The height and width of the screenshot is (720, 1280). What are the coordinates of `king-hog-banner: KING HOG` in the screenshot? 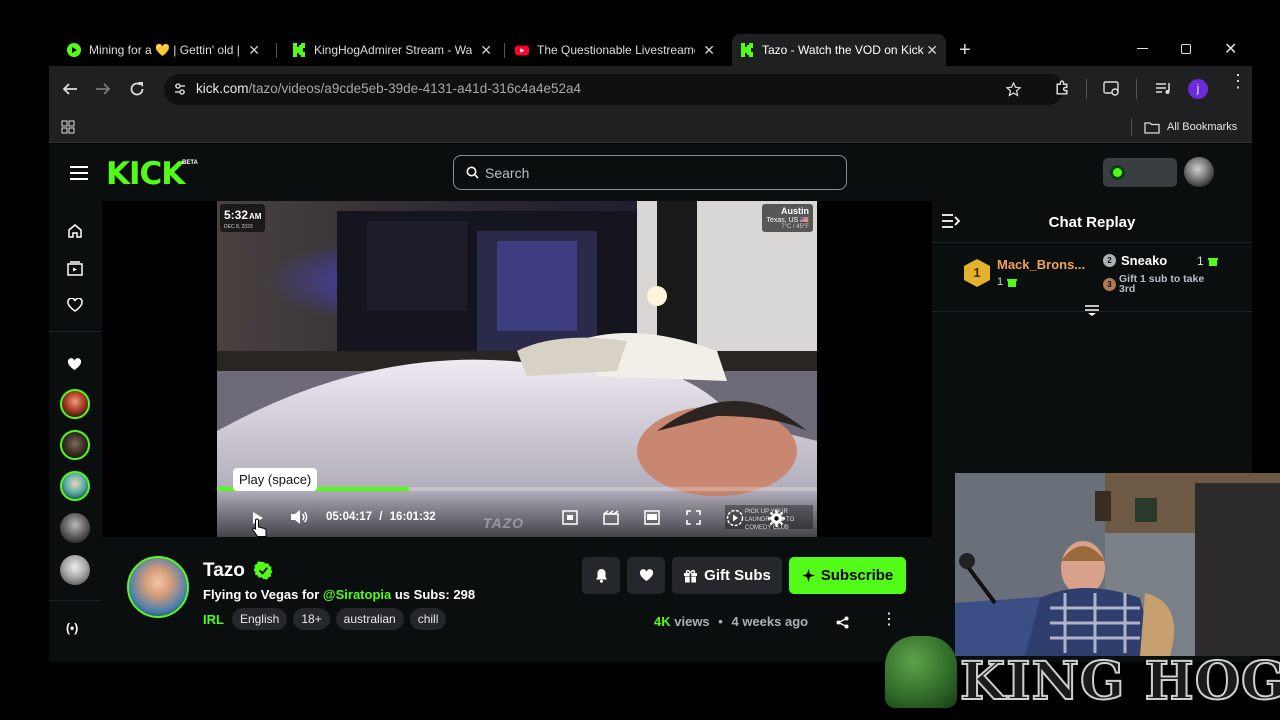 It's located at (1082, 678).